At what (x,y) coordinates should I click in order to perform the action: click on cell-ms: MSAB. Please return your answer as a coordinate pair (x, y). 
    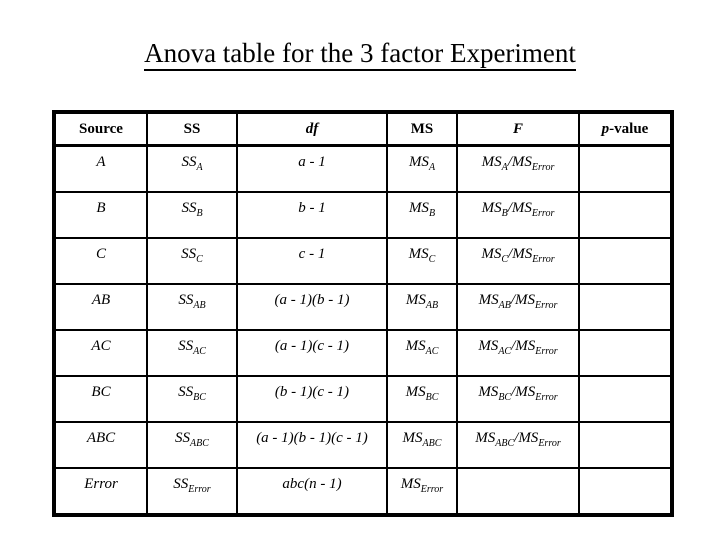
    Looking at the image, I should click on (422, 307).